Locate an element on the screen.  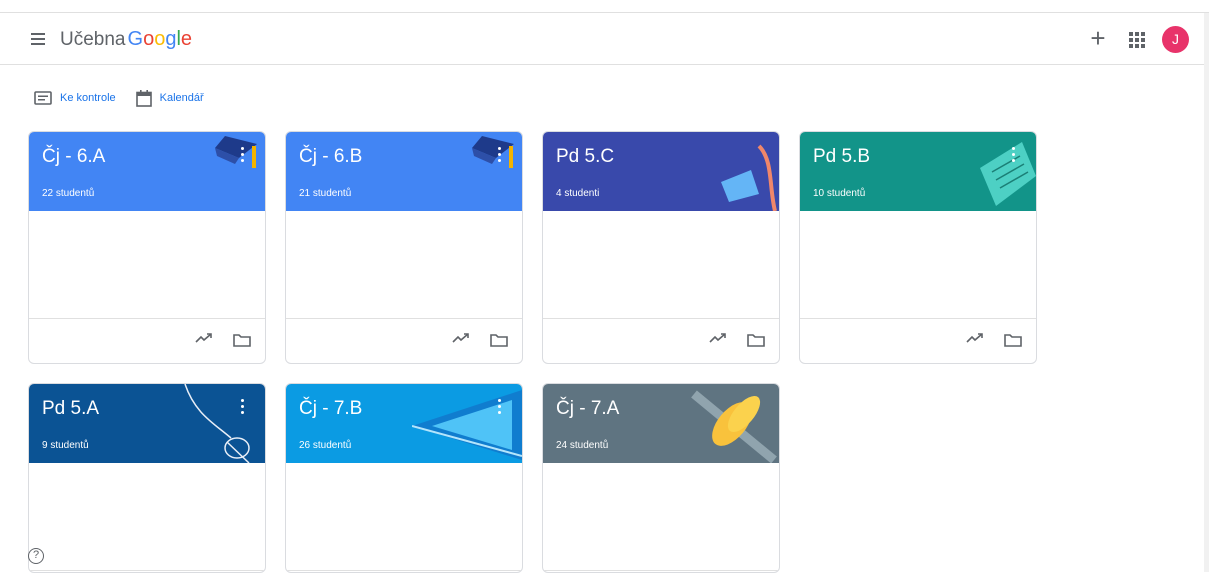
app-name: Učebna is located at coordinates (93, 39).